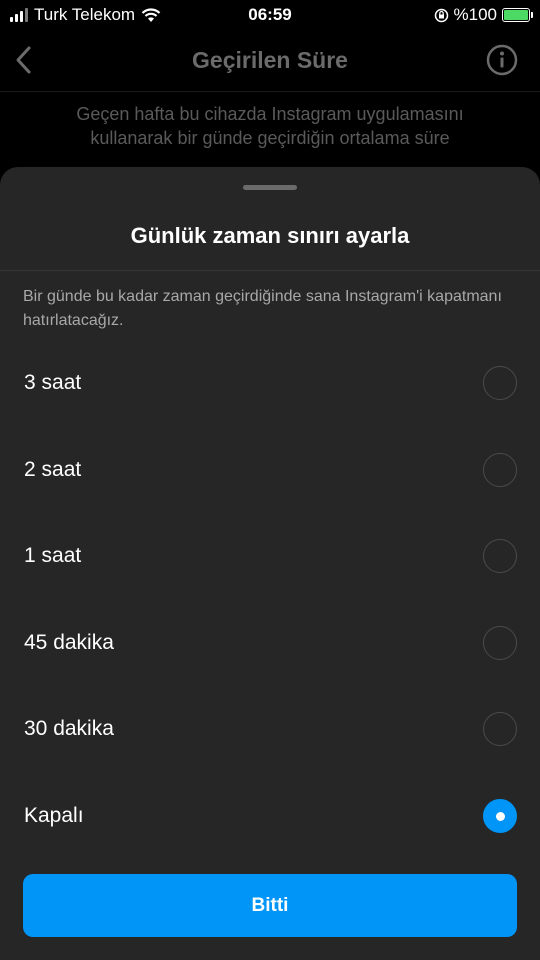 The width and height of the screenshot is (540, 960). Describe the element at coordinates (270, 270) in the screenshot. I see `divider` at that location.